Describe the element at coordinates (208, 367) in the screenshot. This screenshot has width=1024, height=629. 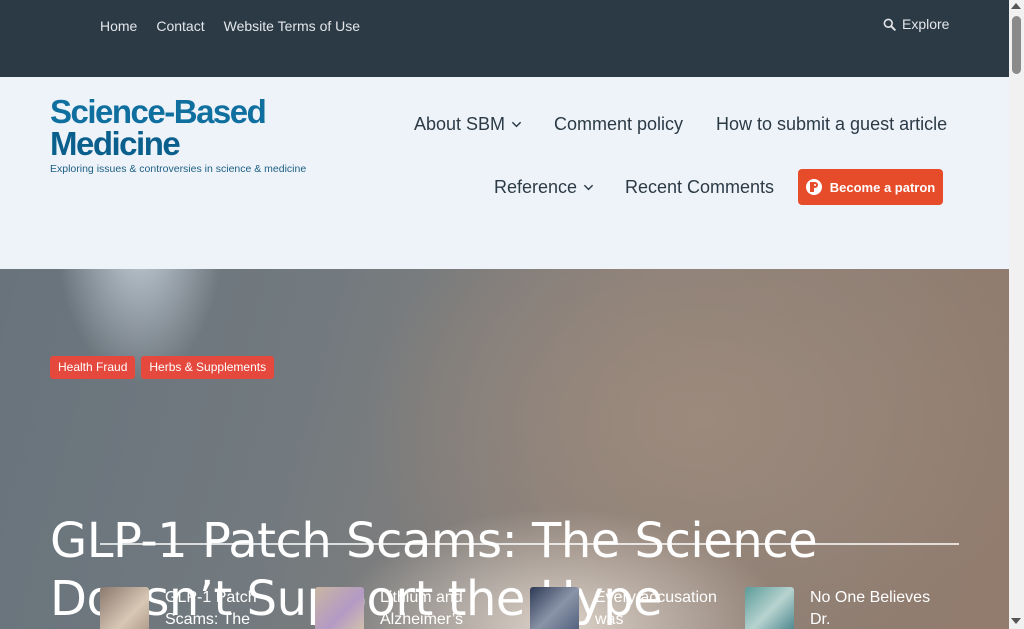
I see `tag-herbs-supplements: Herbs & Supplements` at that location.